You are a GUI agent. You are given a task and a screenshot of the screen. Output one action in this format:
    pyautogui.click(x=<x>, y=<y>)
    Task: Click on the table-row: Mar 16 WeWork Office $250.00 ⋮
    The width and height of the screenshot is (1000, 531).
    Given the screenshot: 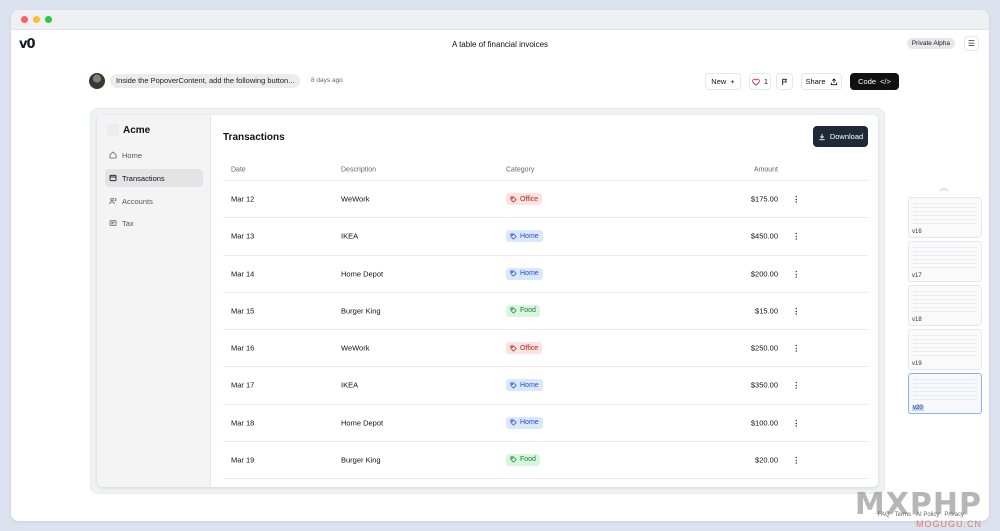 What is the action you would take?
    pyautogui.click(x=545, y=349)
    